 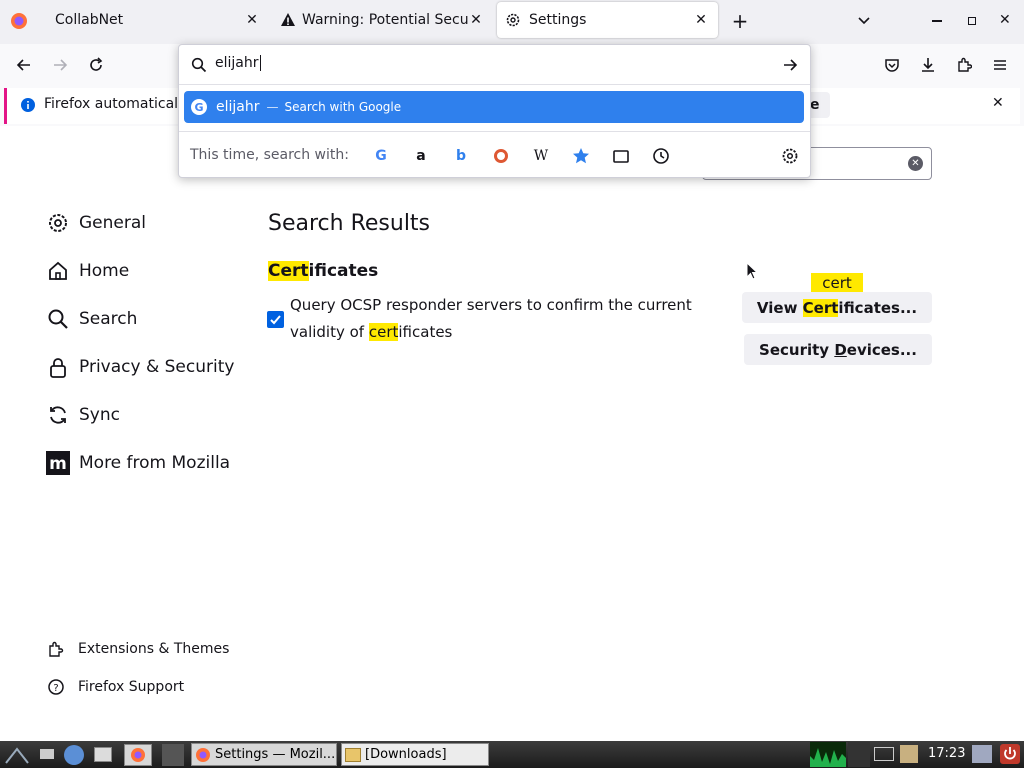 I want to click on ocsp-label-line2: validity of certificates, so click(x=371, y=332).